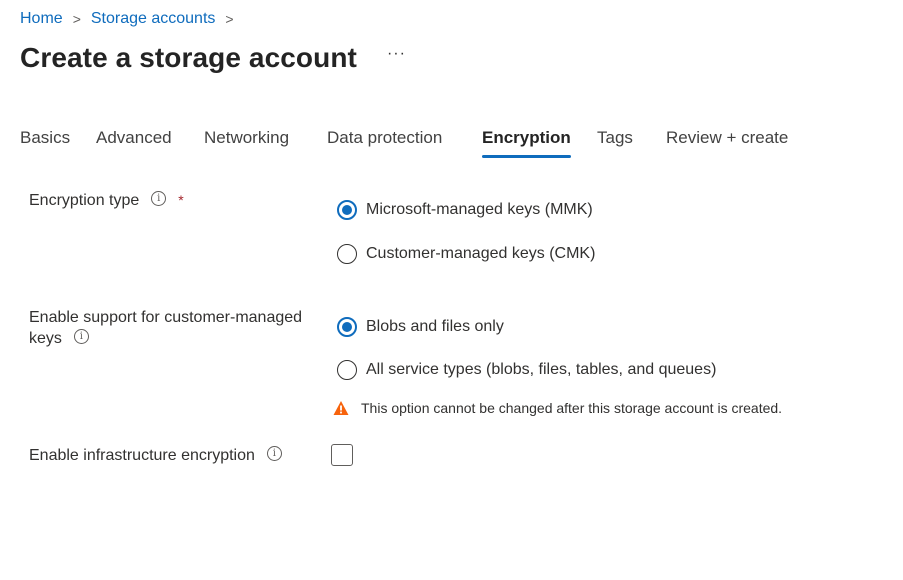 The width and height of the screenshot is (903, 580). What do you see at coordinates (615, 142) in the screenshot?
I see `tab-tags: Tags` at bounding box center [615, 142].